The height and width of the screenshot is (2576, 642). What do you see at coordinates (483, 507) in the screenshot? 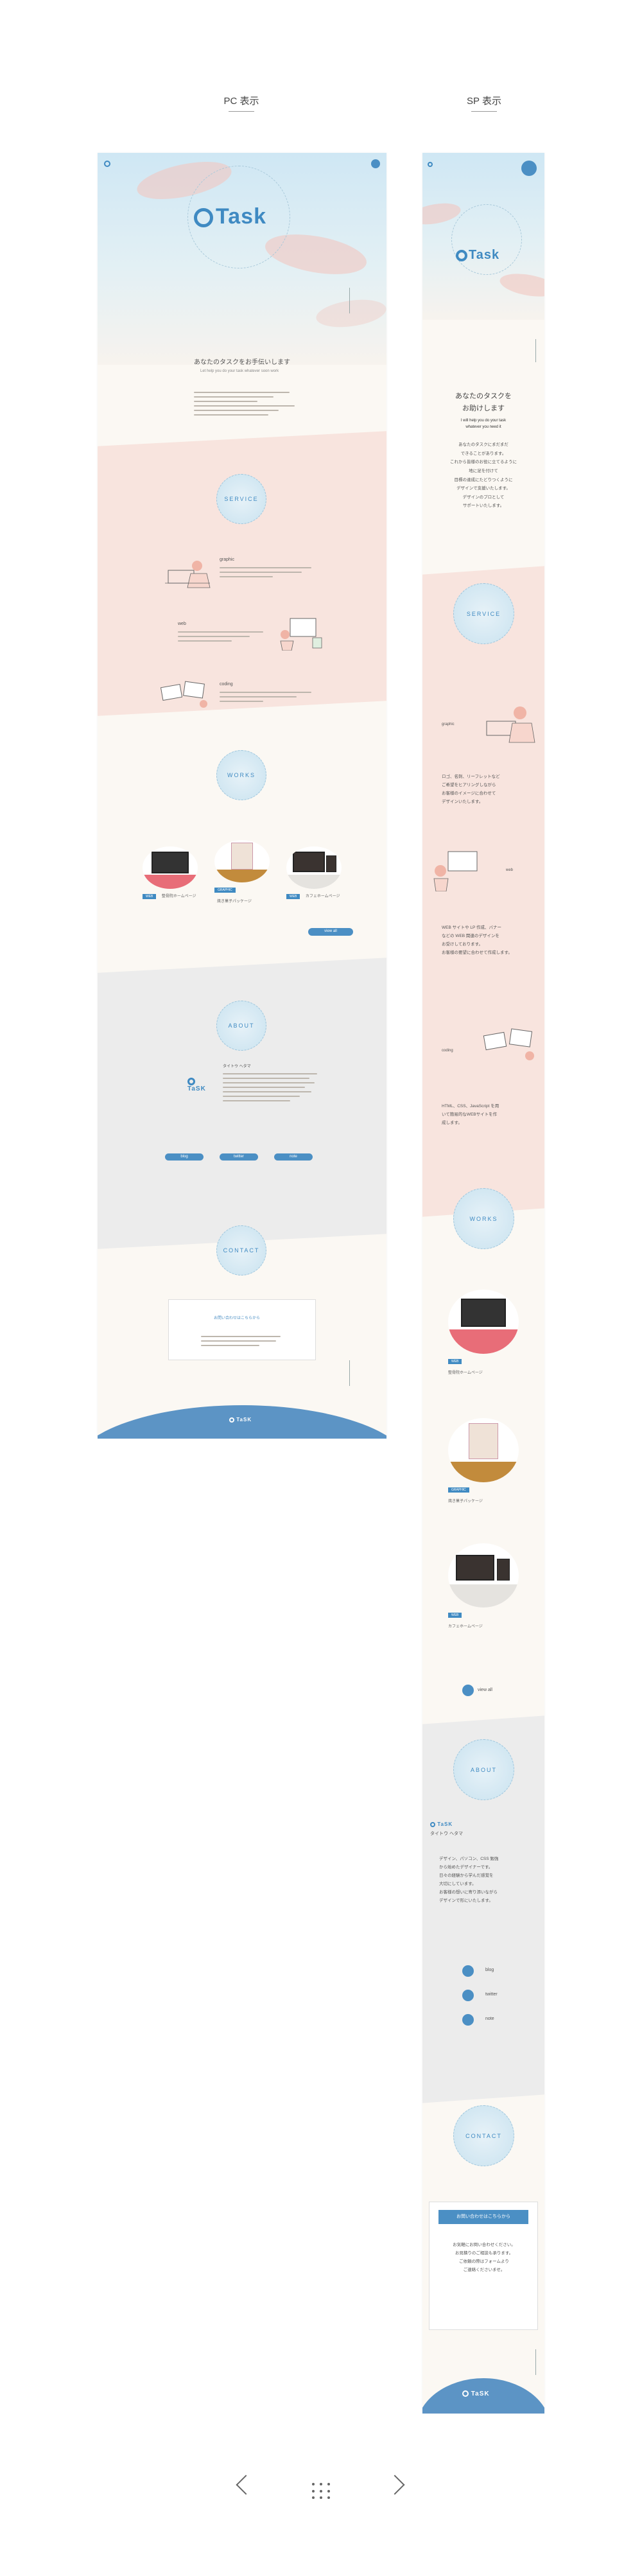
I see `intro-line: サポートいたします。` at bounding box center [483, 507].